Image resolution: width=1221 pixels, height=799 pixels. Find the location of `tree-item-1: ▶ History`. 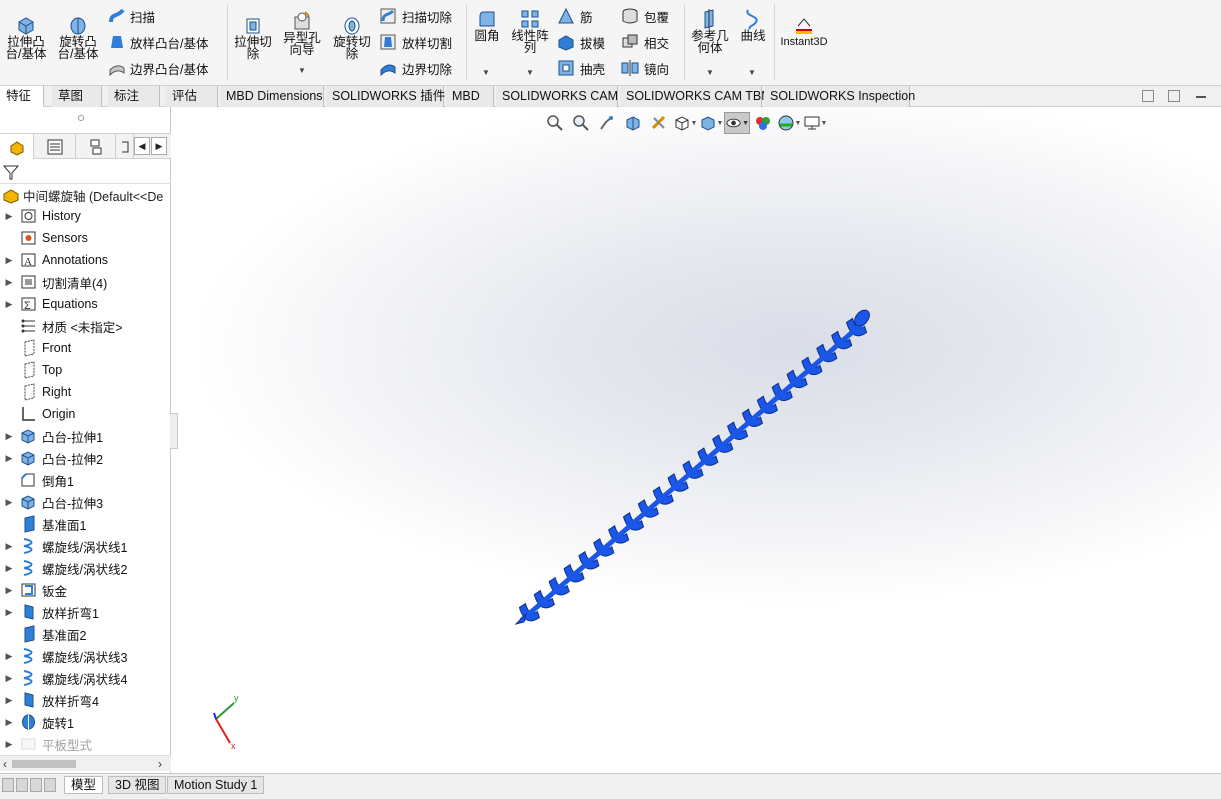

tree-item-1: ▶ History is located at coordinates (85, 216).